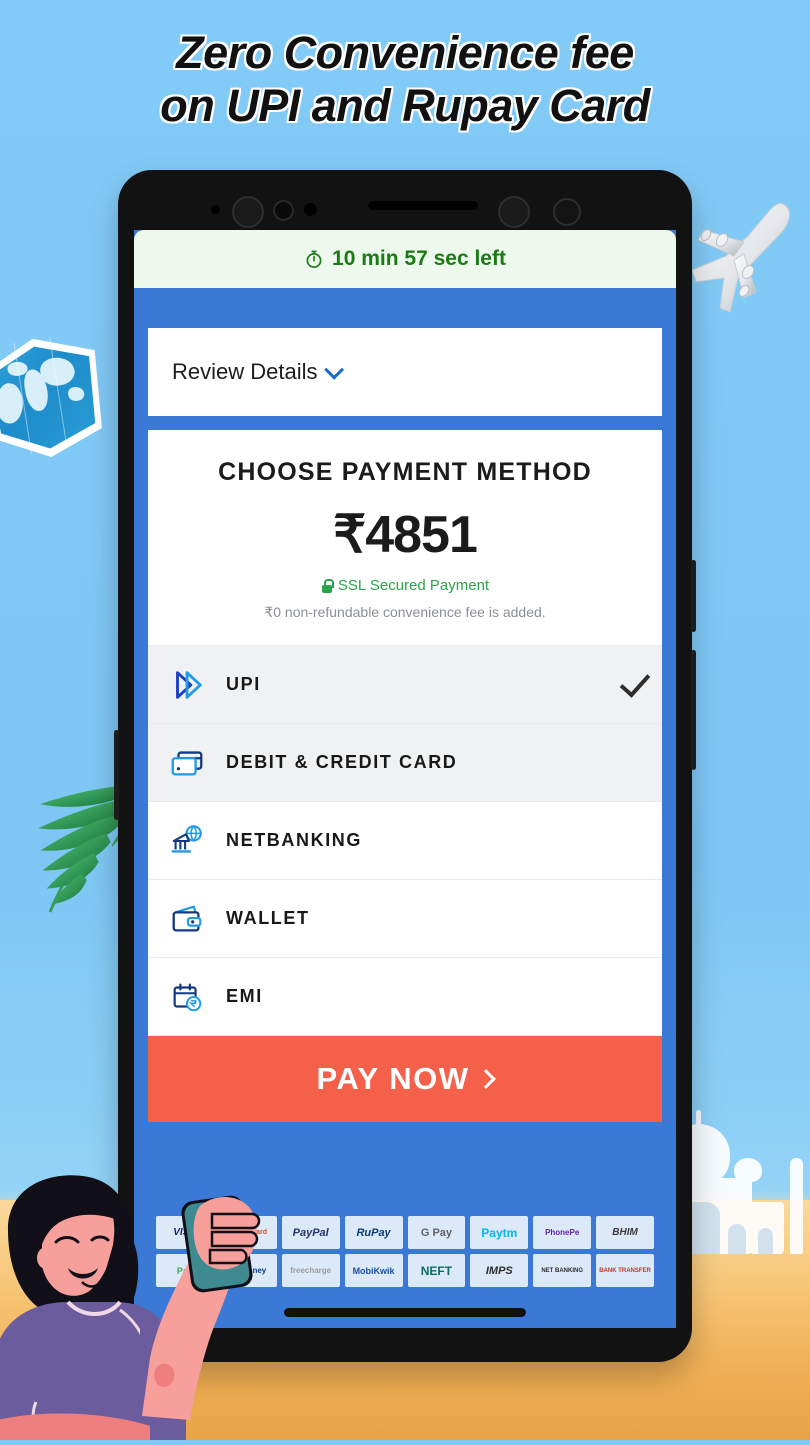 This screenshot has height=1445, width=810. Describe the element at coordinates (342, 762) in the screenshot. I see `payment-method-label: DEBIT & CREDIT CARD` at that location.